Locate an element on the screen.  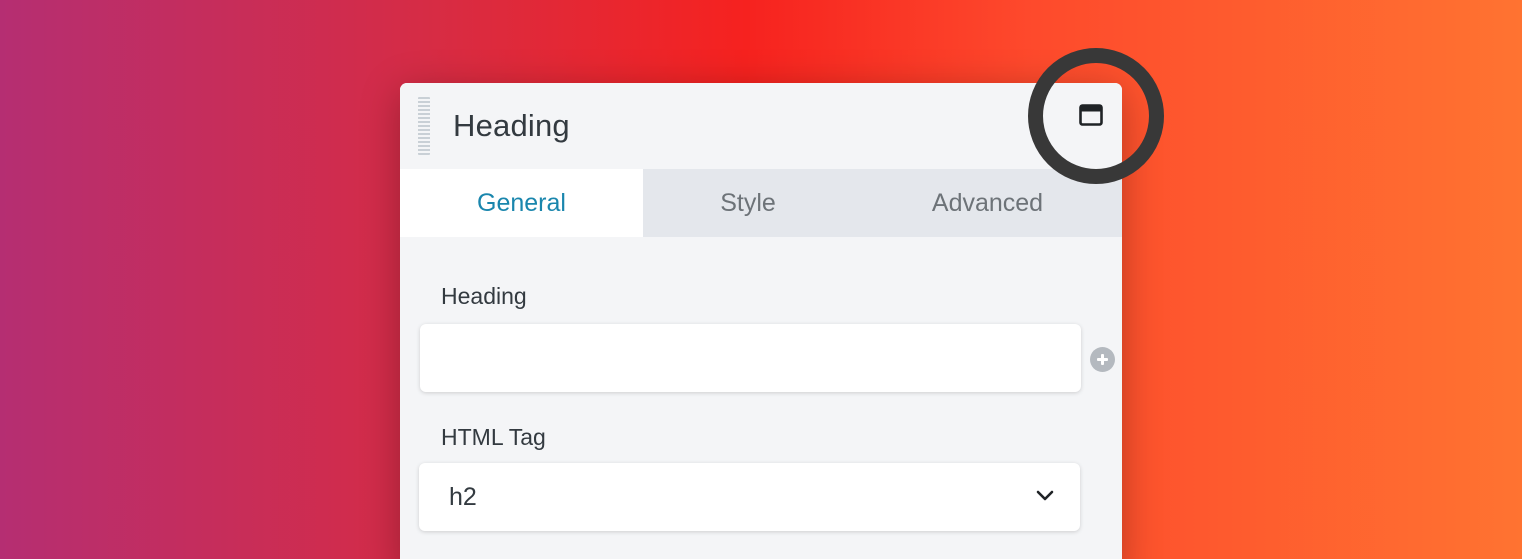
html-tag-field-label: HTML Tag is located at coordinates (493, 437).